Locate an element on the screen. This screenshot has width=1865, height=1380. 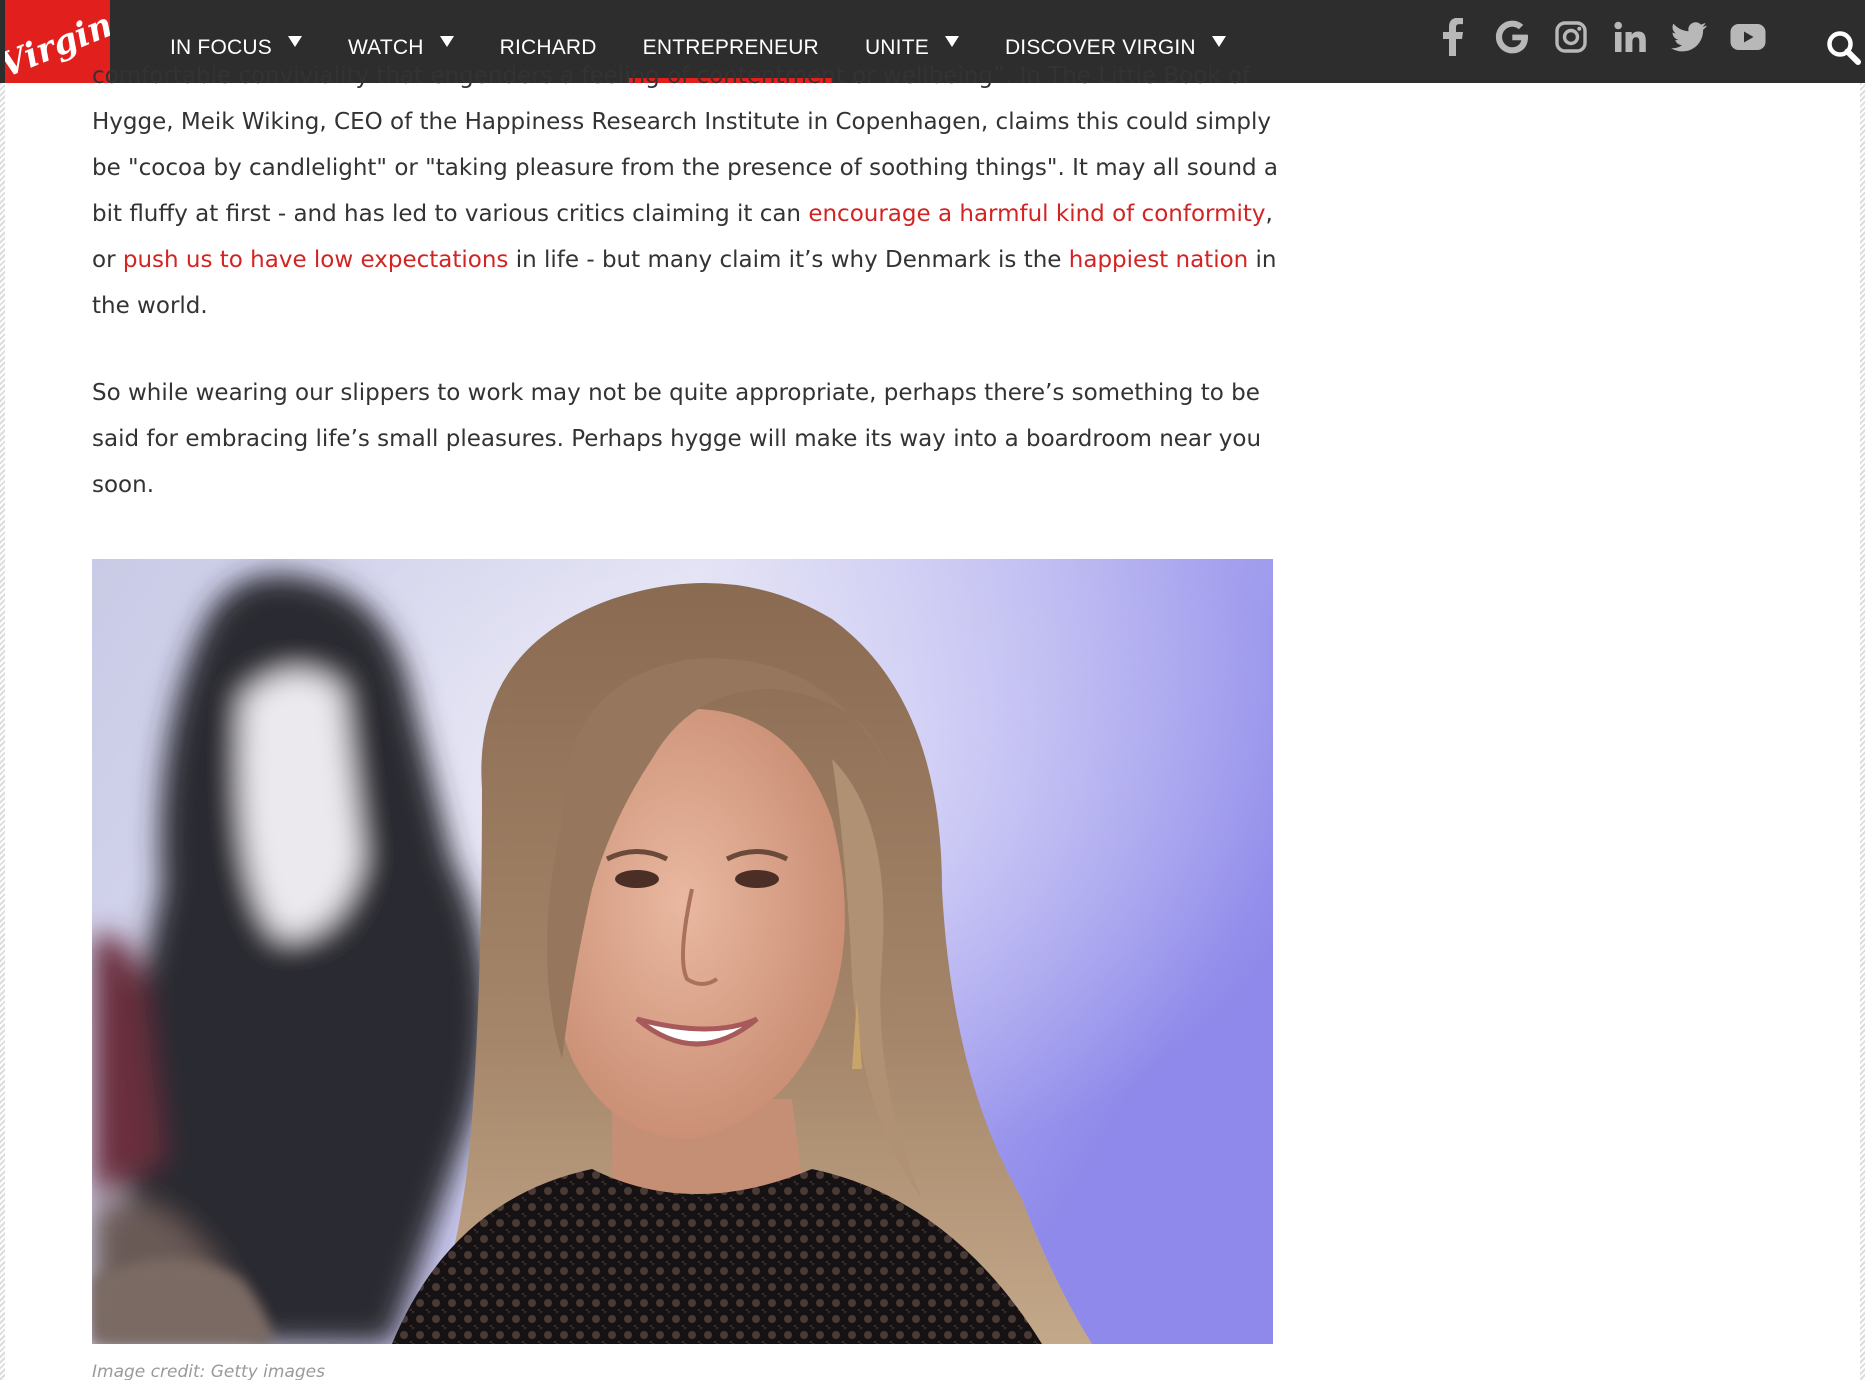
social-links is located at coordinates (1610, 37).